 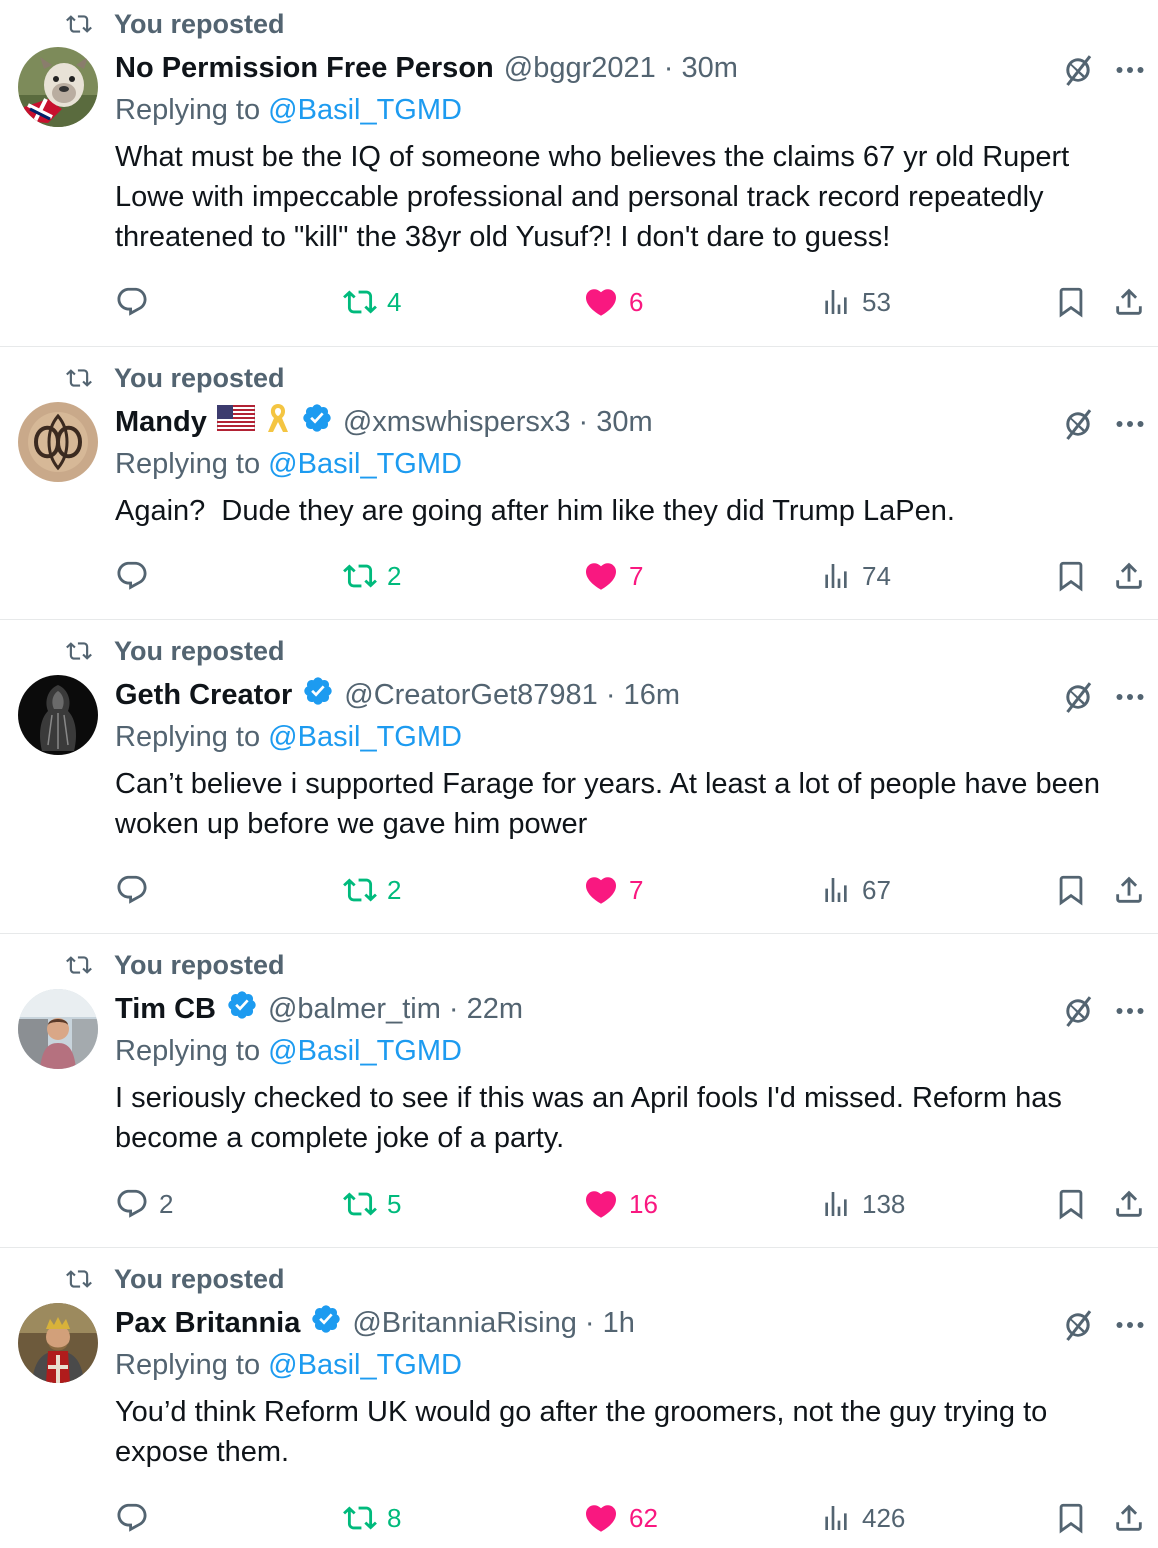 What do you see at coordinates (579, 1518) in the screenshot?
I see `action-bar: 8 62 426` at bounding box center [579, 1518].